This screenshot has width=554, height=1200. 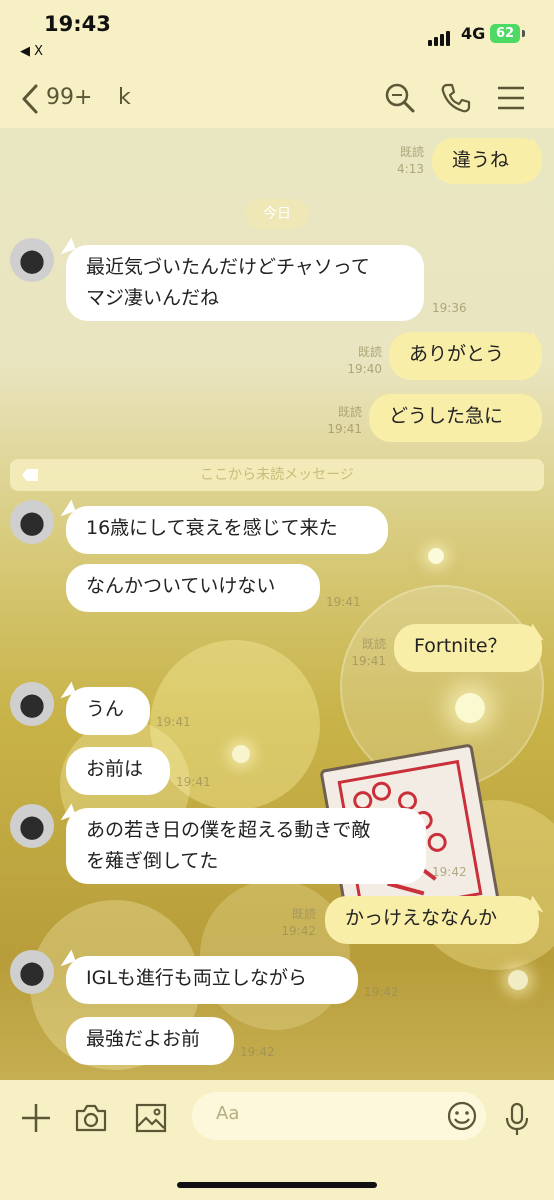 What do you see at coordinates (227, 530) in the screenshot?
I see `message-bubble-in: 16歳にして衰えを感じて来た` at bounding box center [227, 530].